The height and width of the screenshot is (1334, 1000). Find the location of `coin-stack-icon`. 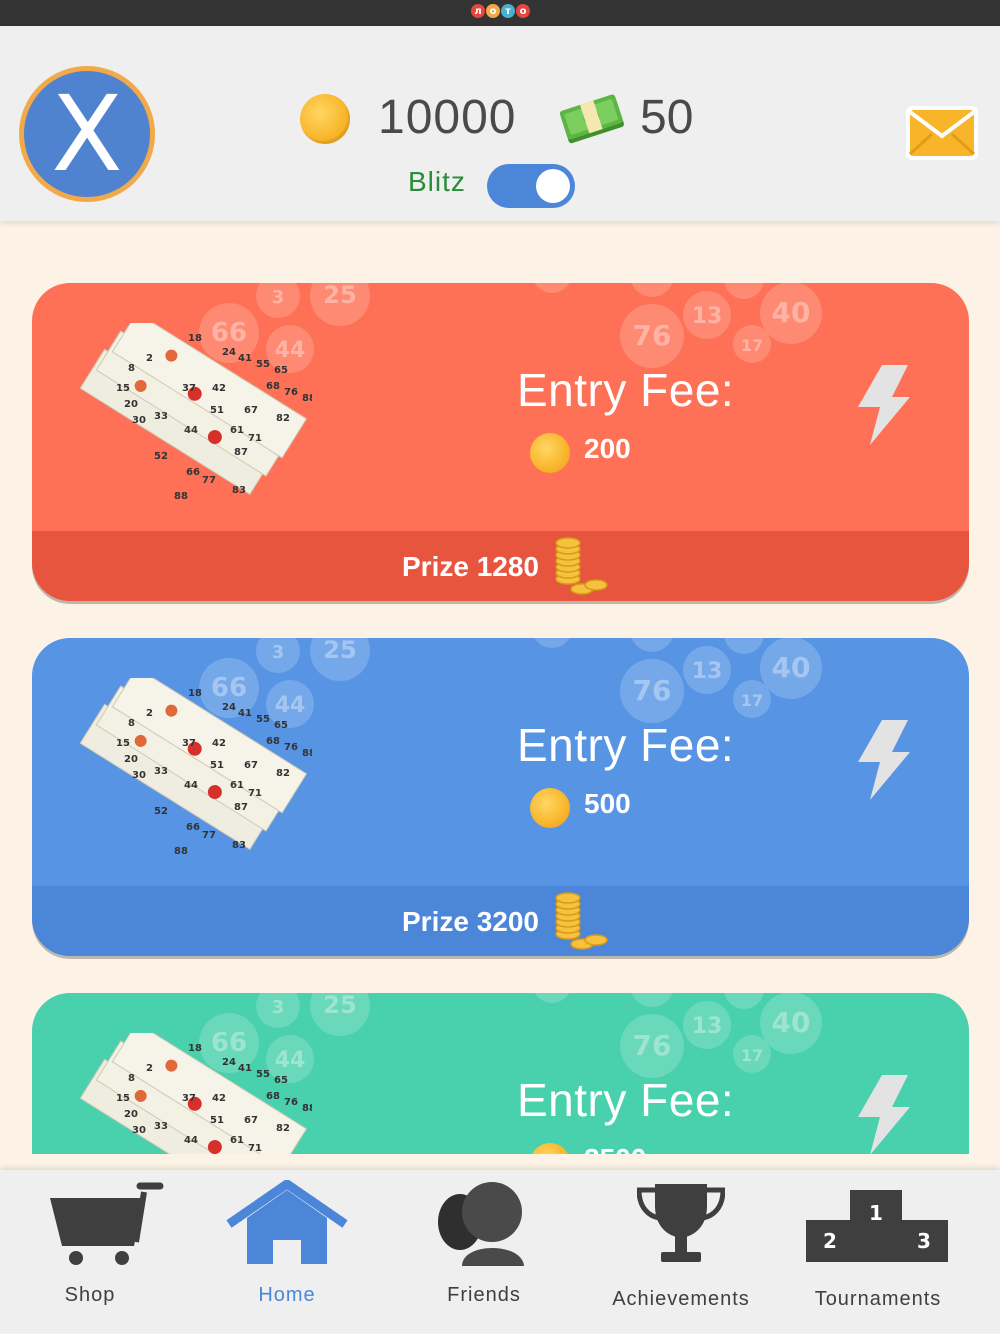

coin-stack-icon is located at coordinates (581, 921).